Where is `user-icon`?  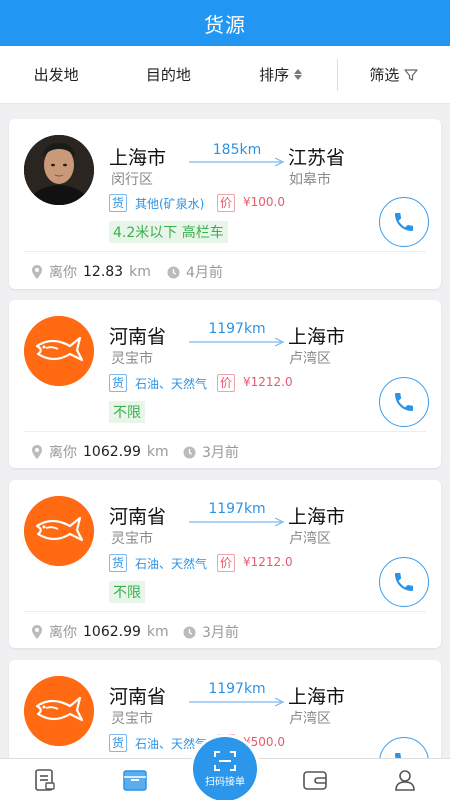 user-icon is located at coordinates (405, 780).